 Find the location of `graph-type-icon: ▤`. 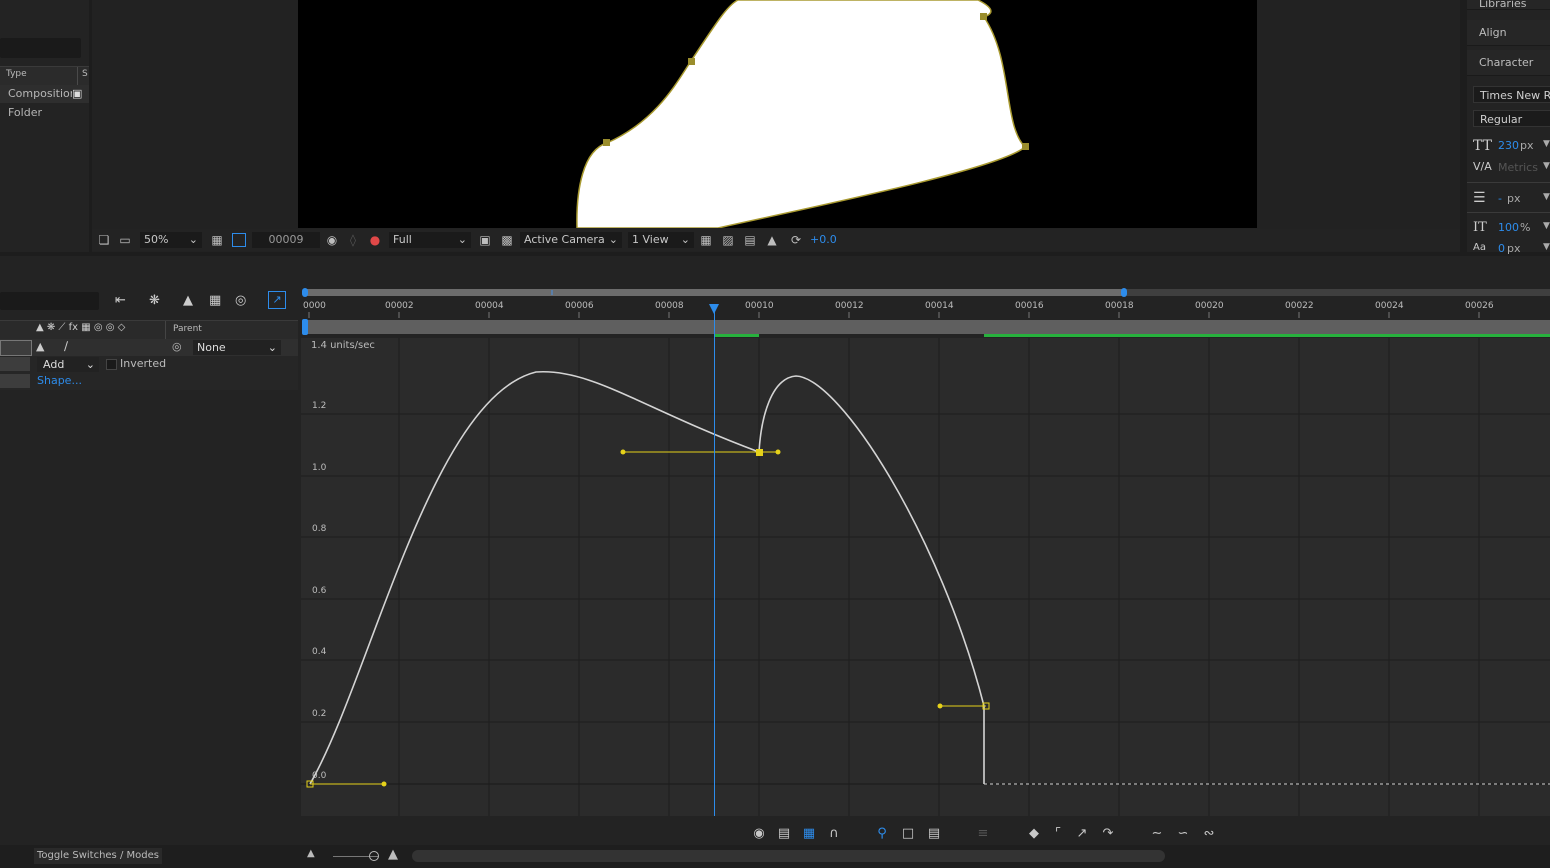

graph-type-icon: ▤ is located at coordinates (784, 834).